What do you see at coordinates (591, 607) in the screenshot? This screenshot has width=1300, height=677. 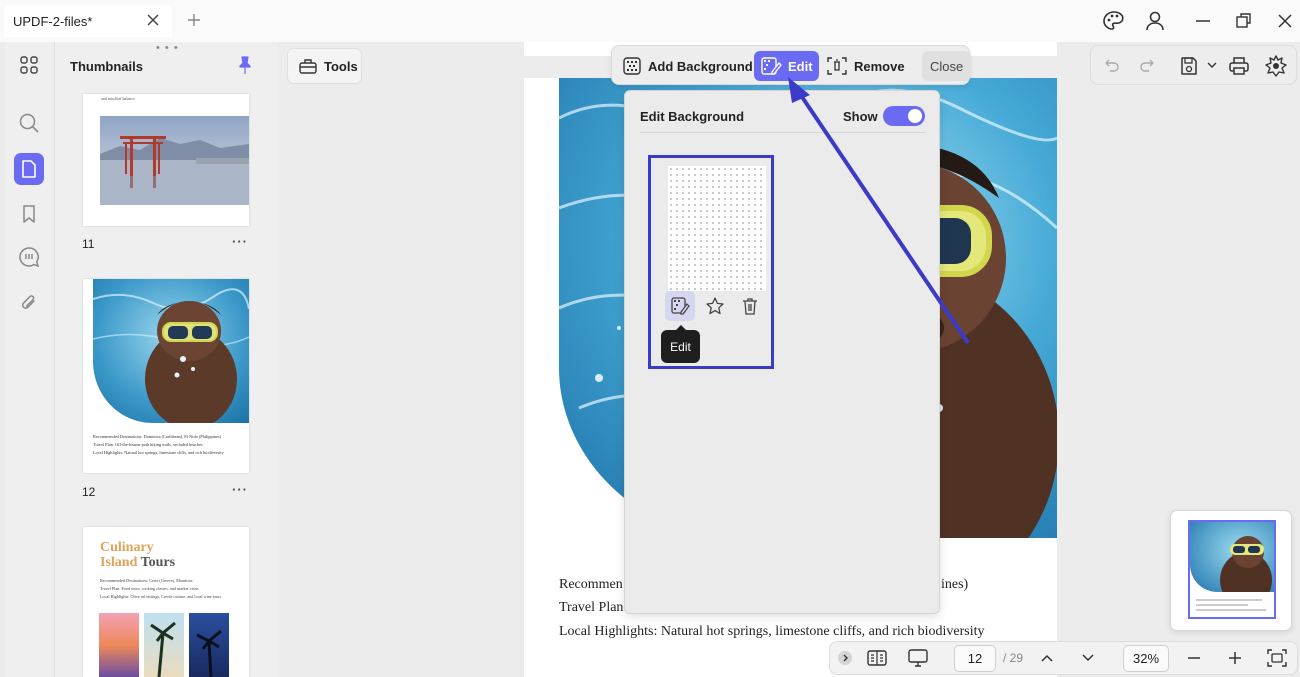 I see `document-text-line: Travel Plan` at bounding box center [591, 607].